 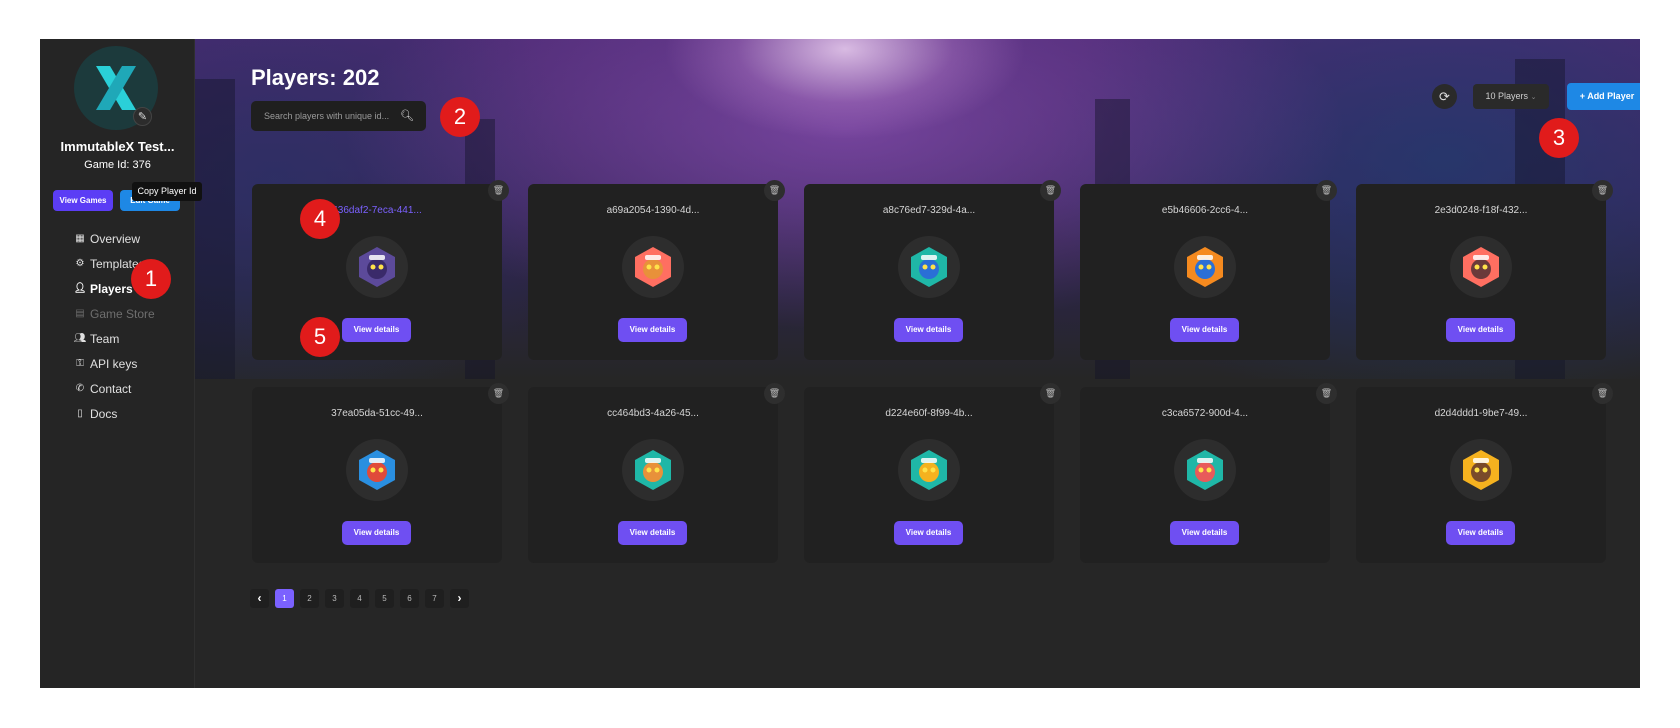 I want to click on team-icon: 👥︎, so click(x=80, y=338).